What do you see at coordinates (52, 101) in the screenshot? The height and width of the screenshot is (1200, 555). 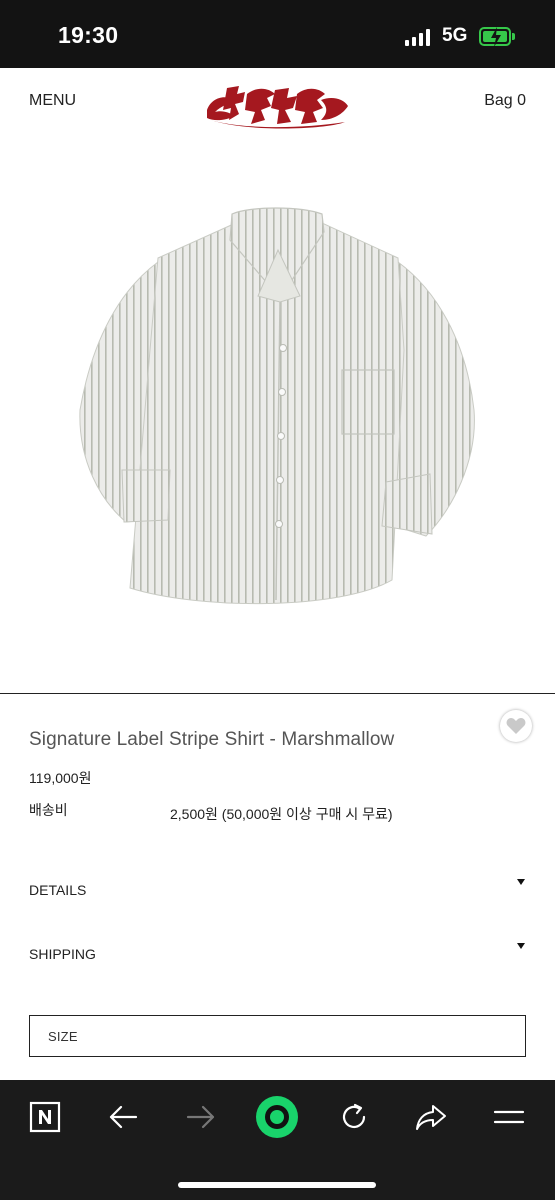 I see `menu-button: MENU` at bounding box center [52, 101].